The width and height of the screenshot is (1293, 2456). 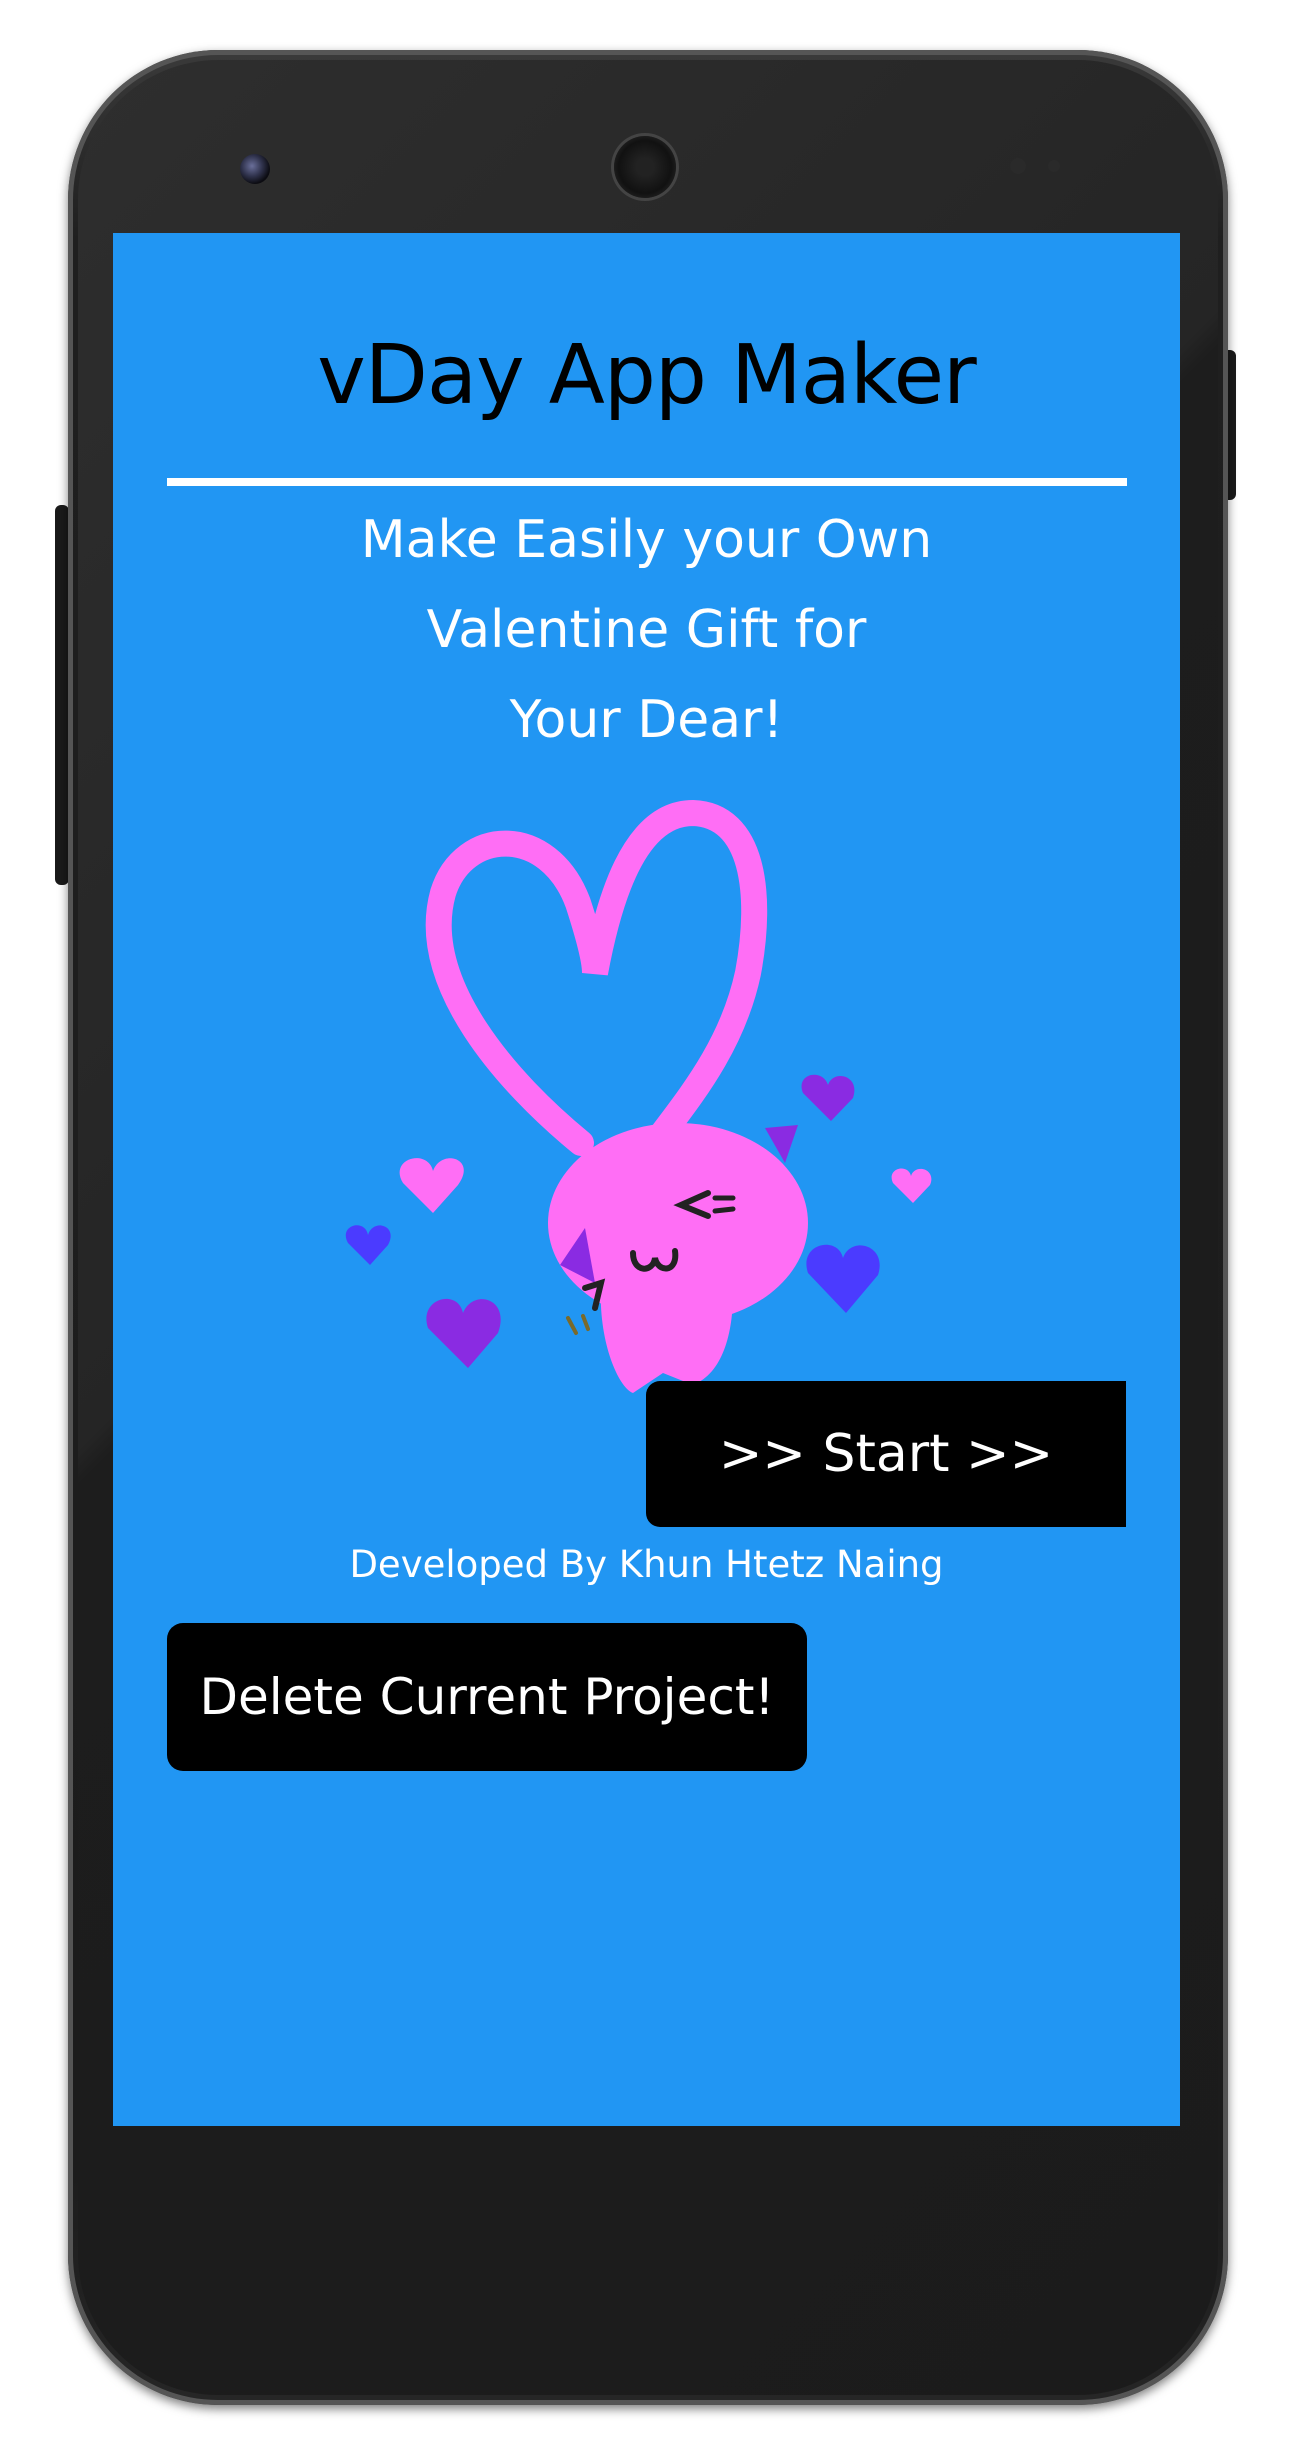 I want to click on light-sensor, so click(x=1054, y=166).